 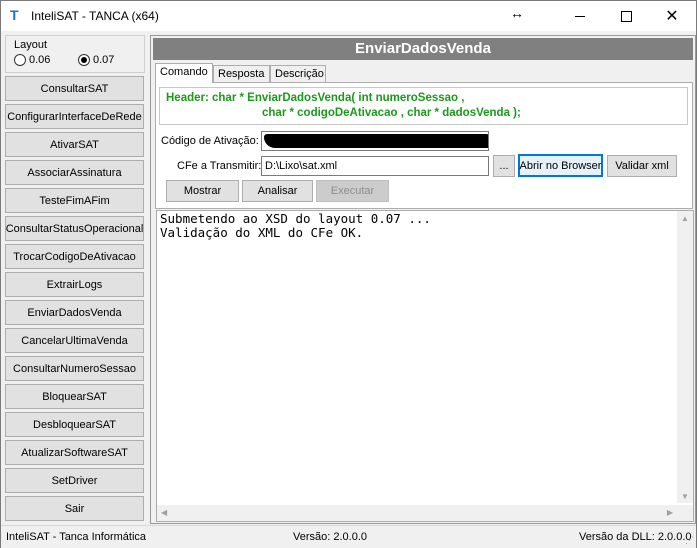 What do you see at coordinates (210, 141) in the screenshot?
I see `codigo-ativacao-label: Código de Ativação:` at bounding box center [210, 141].